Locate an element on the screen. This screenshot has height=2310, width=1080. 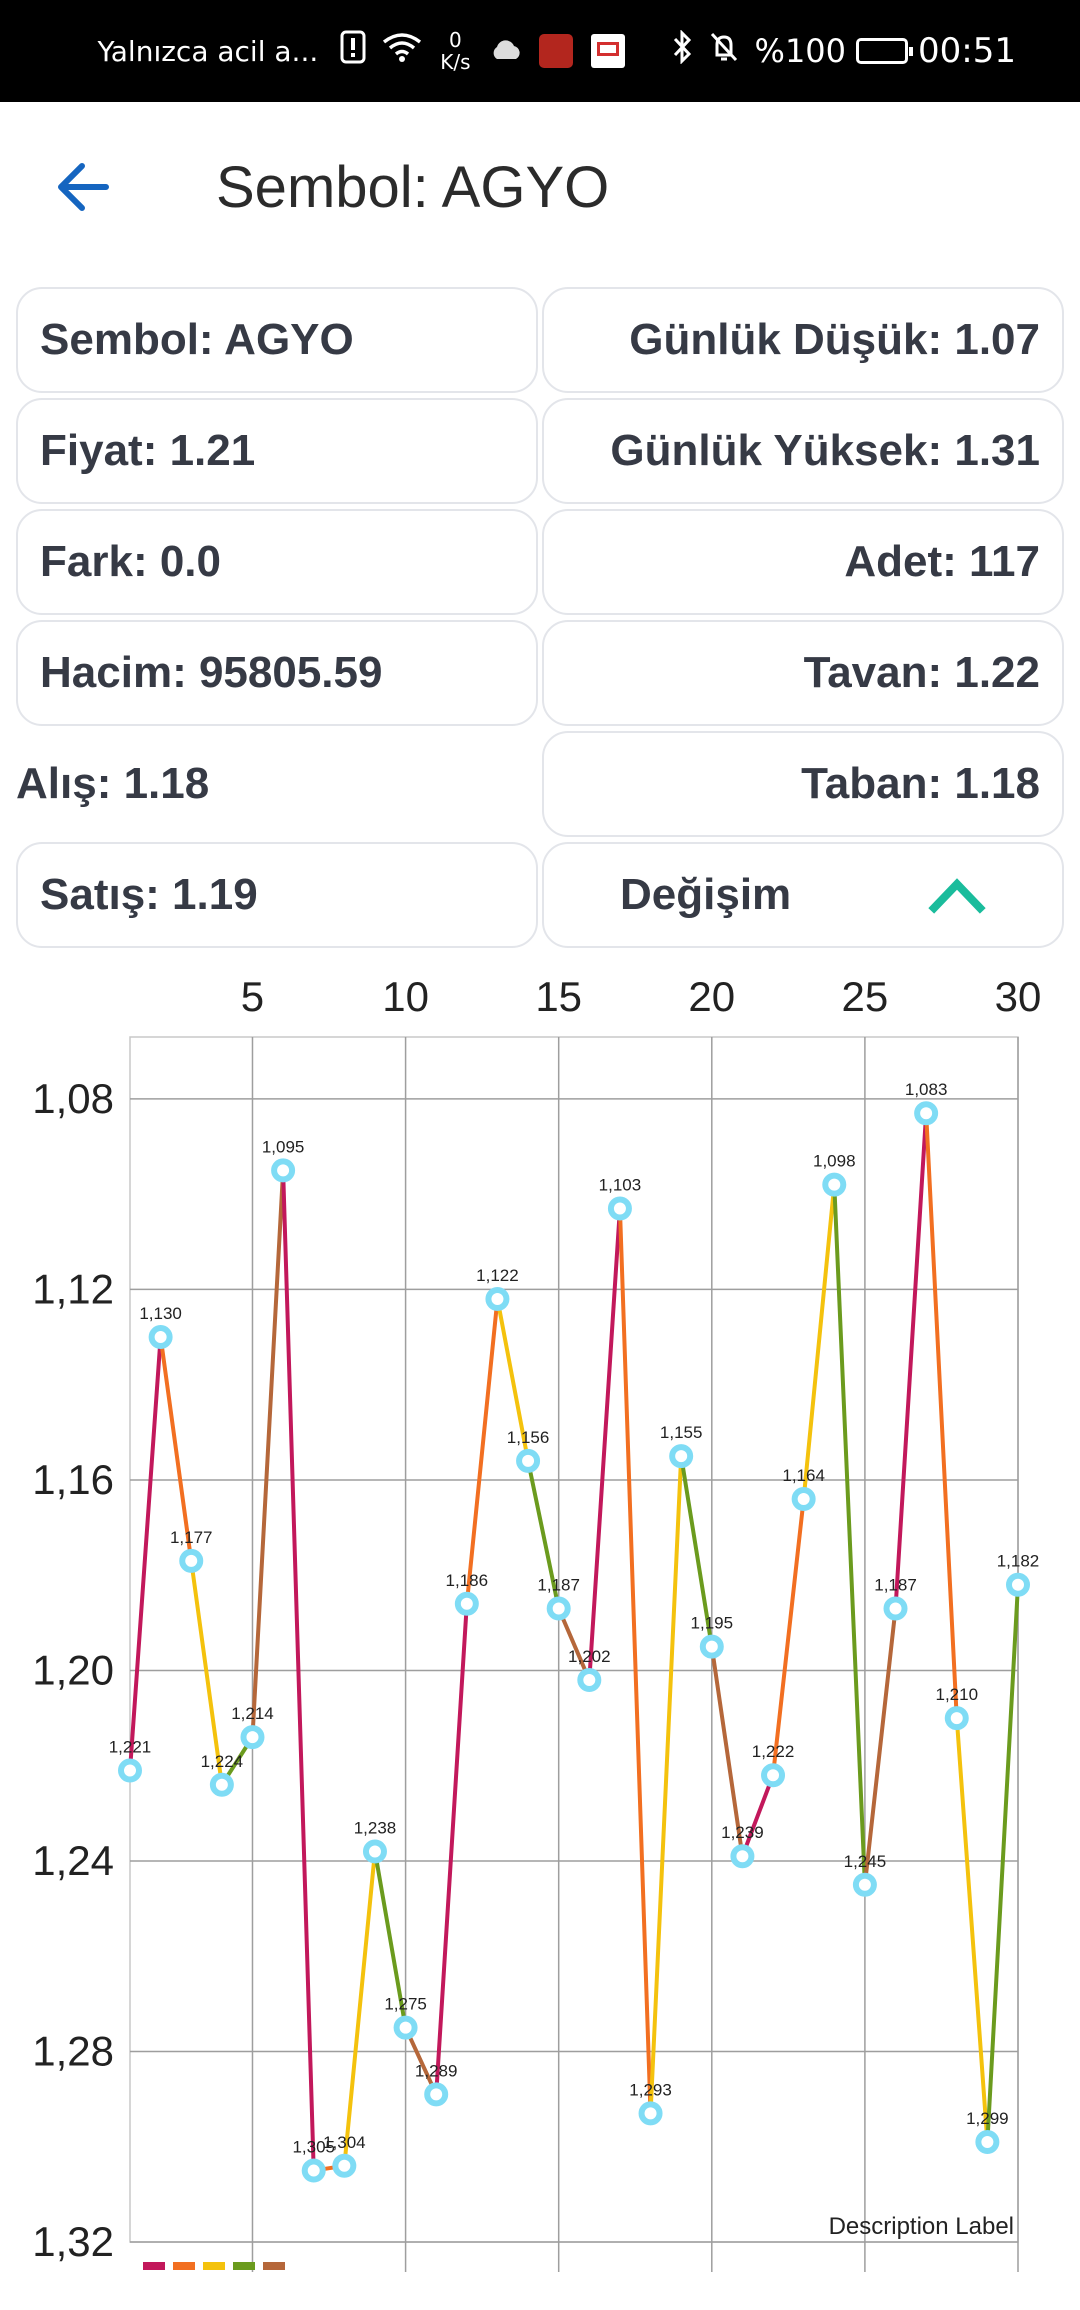
y-tick-label: 1,20 is located at coordinates (73, 1669).